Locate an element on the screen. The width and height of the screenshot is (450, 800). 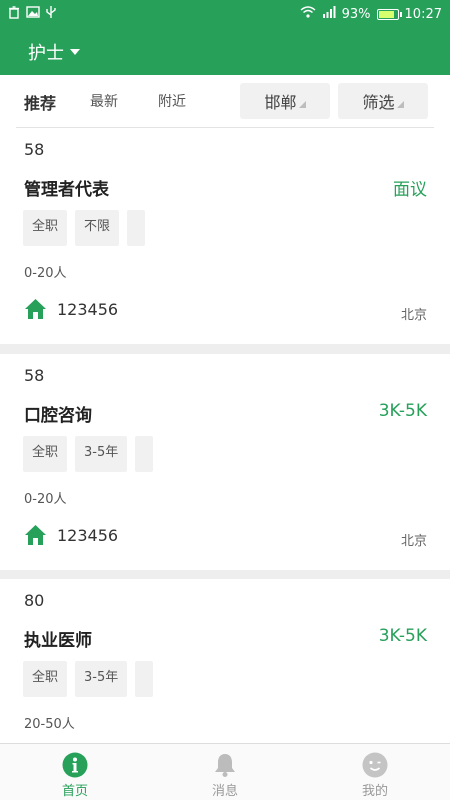
wifi-icon is located at coordinates (308, 14).